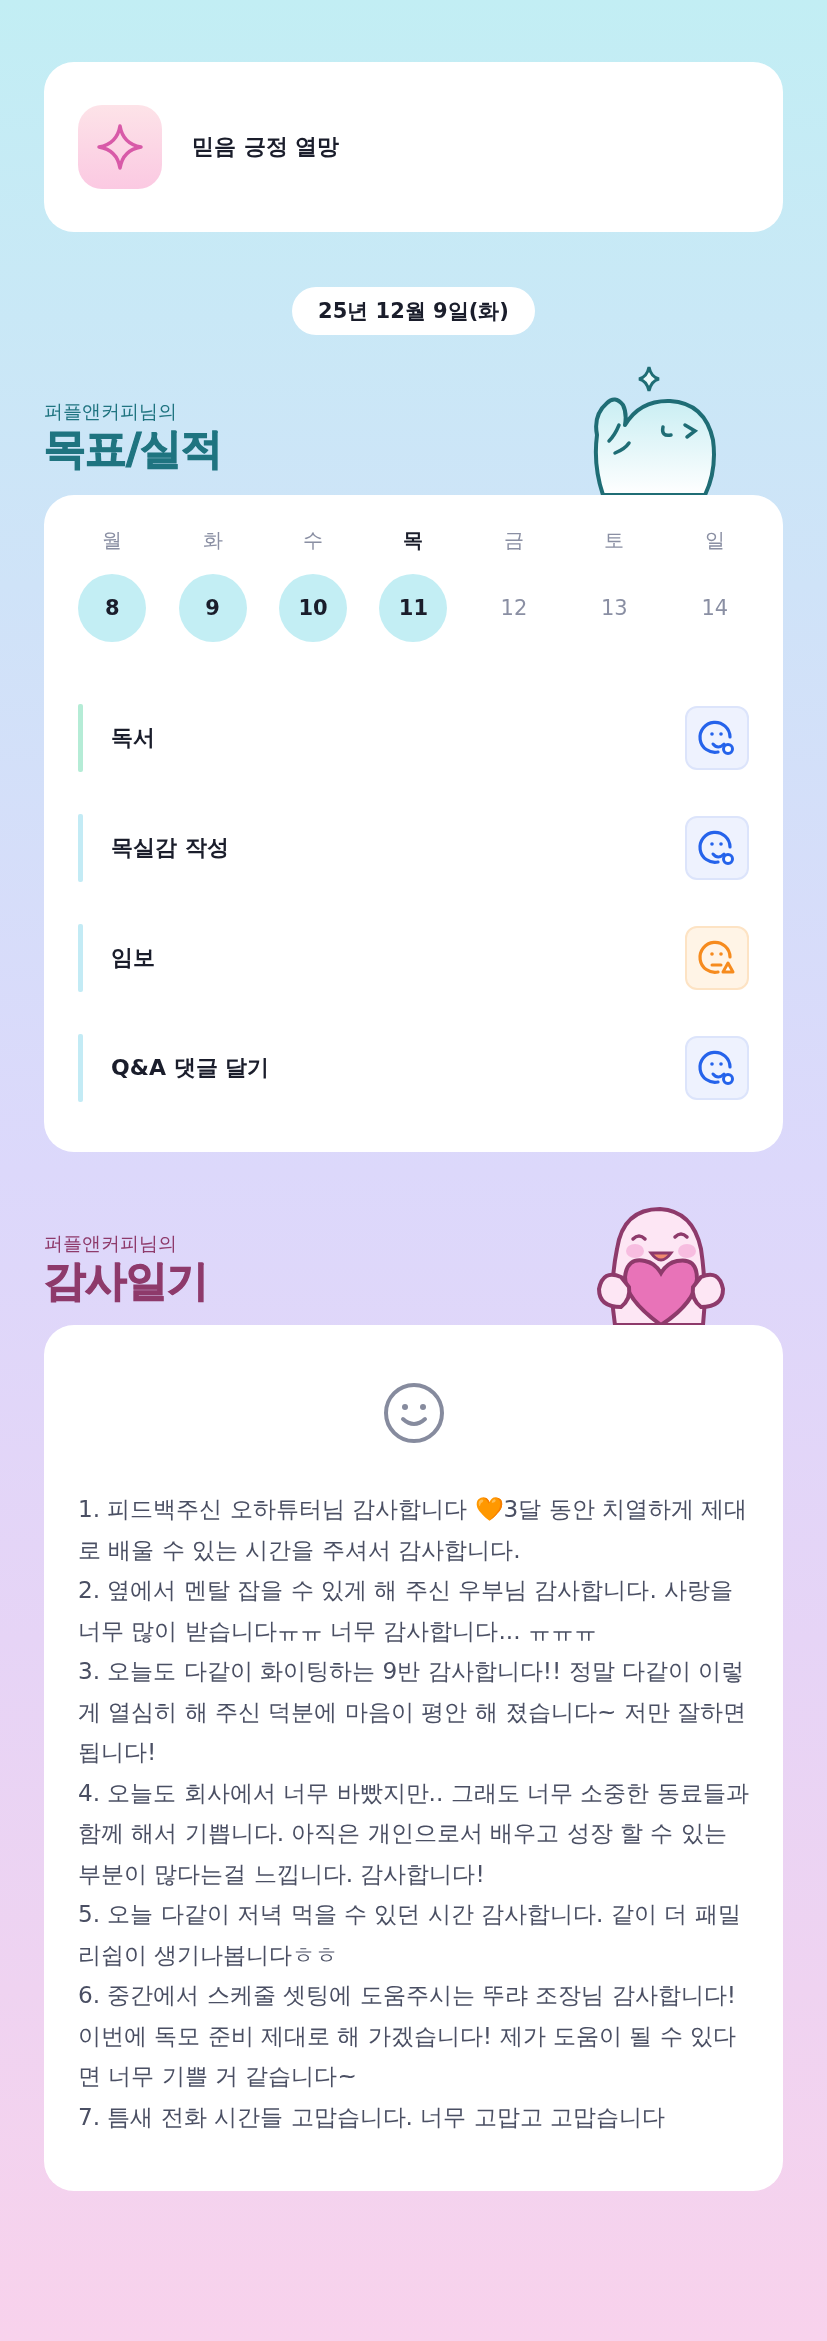 The height and width of the screenshot is (2341, 827). What do you see at coordinates (413, 1413) in the screenshot?
I see `smiley-icon` at bounding box center [413, 1413].